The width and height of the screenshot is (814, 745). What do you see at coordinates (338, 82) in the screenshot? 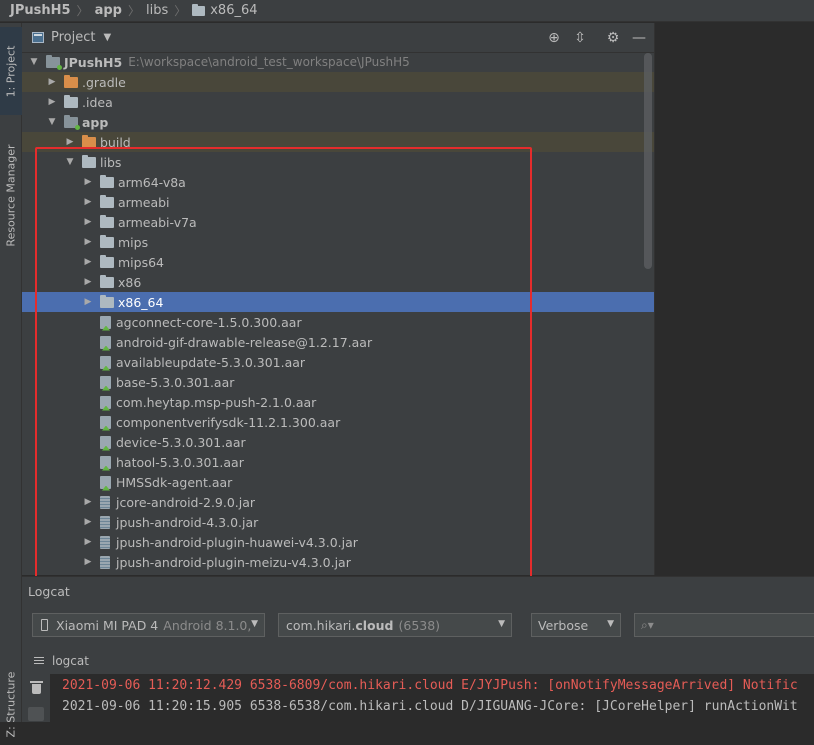
I see `tree-row: ▶ .gradle` at bounding box center [338, 82].